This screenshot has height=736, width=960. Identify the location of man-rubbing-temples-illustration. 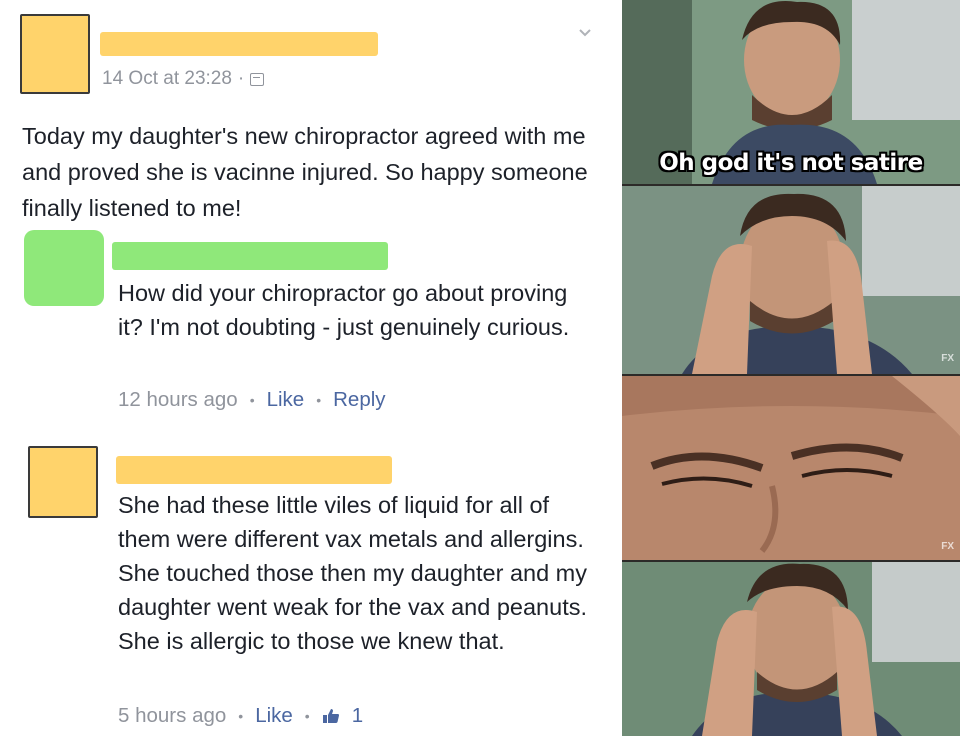
(791, 649).